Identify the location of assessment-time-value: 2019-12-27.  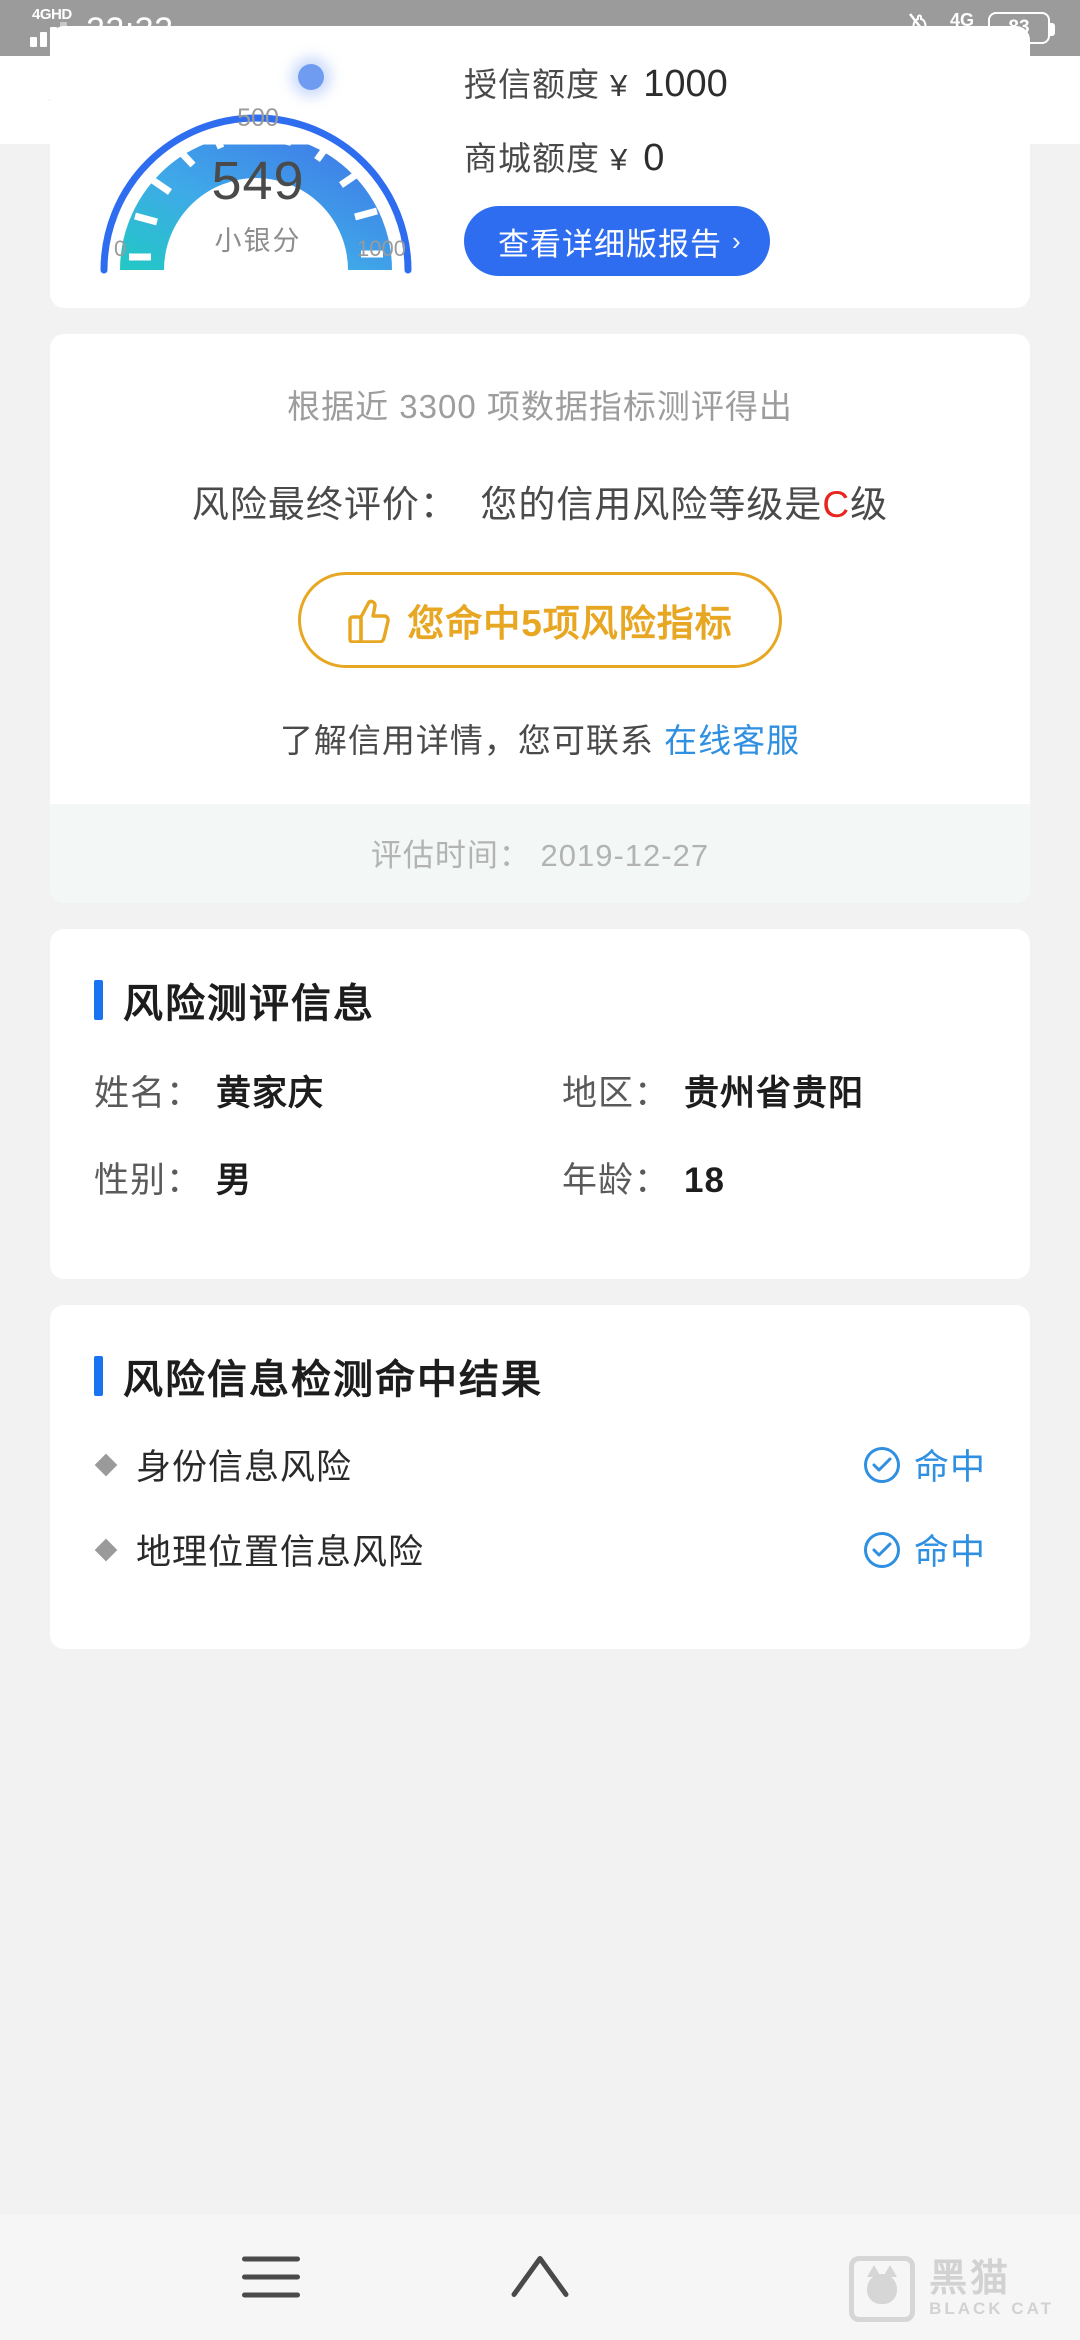
(625, 855).